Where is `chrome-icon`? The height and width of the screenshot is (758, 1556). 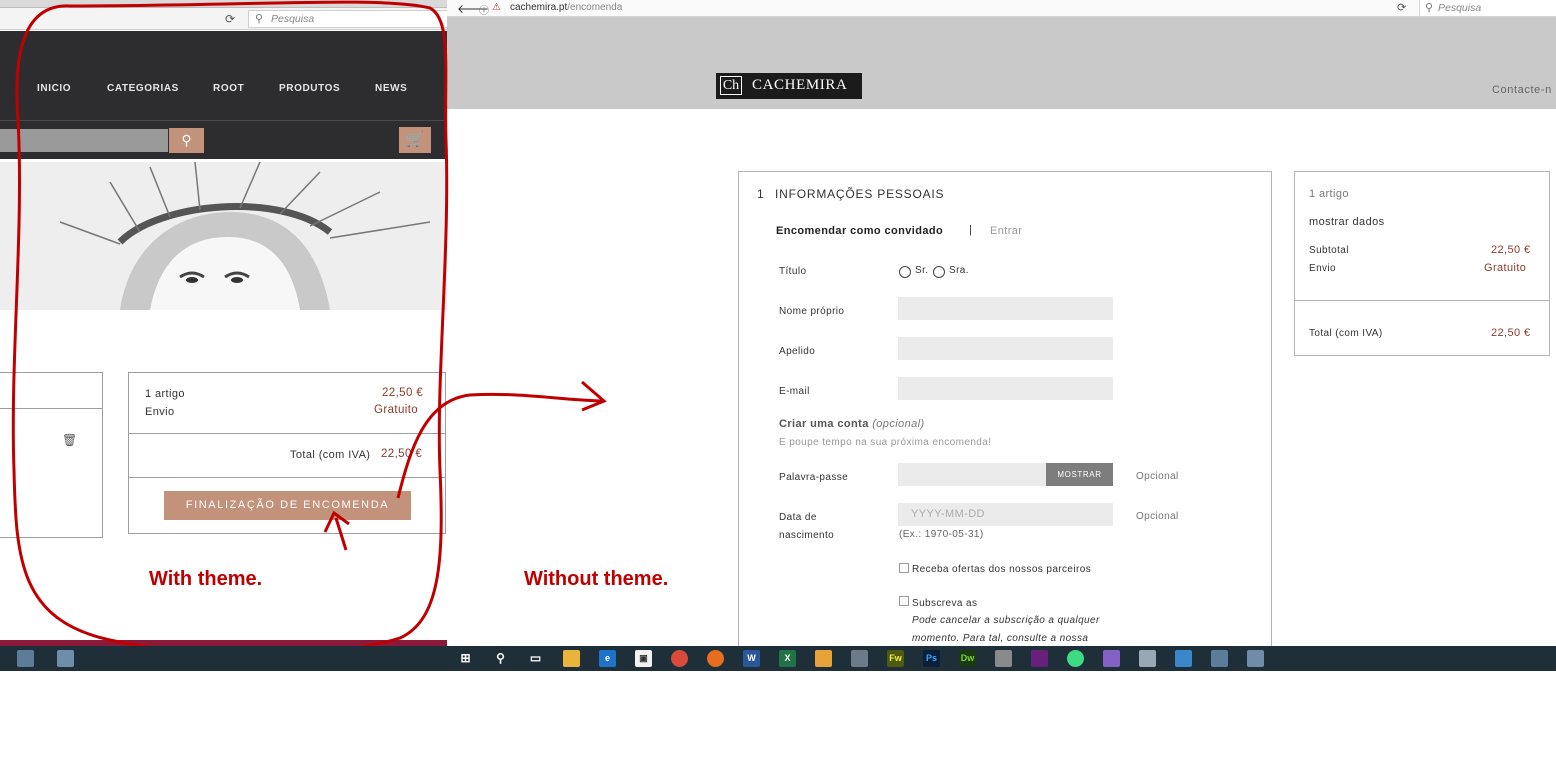 chrome-icon is located at coordinates (679, 658).